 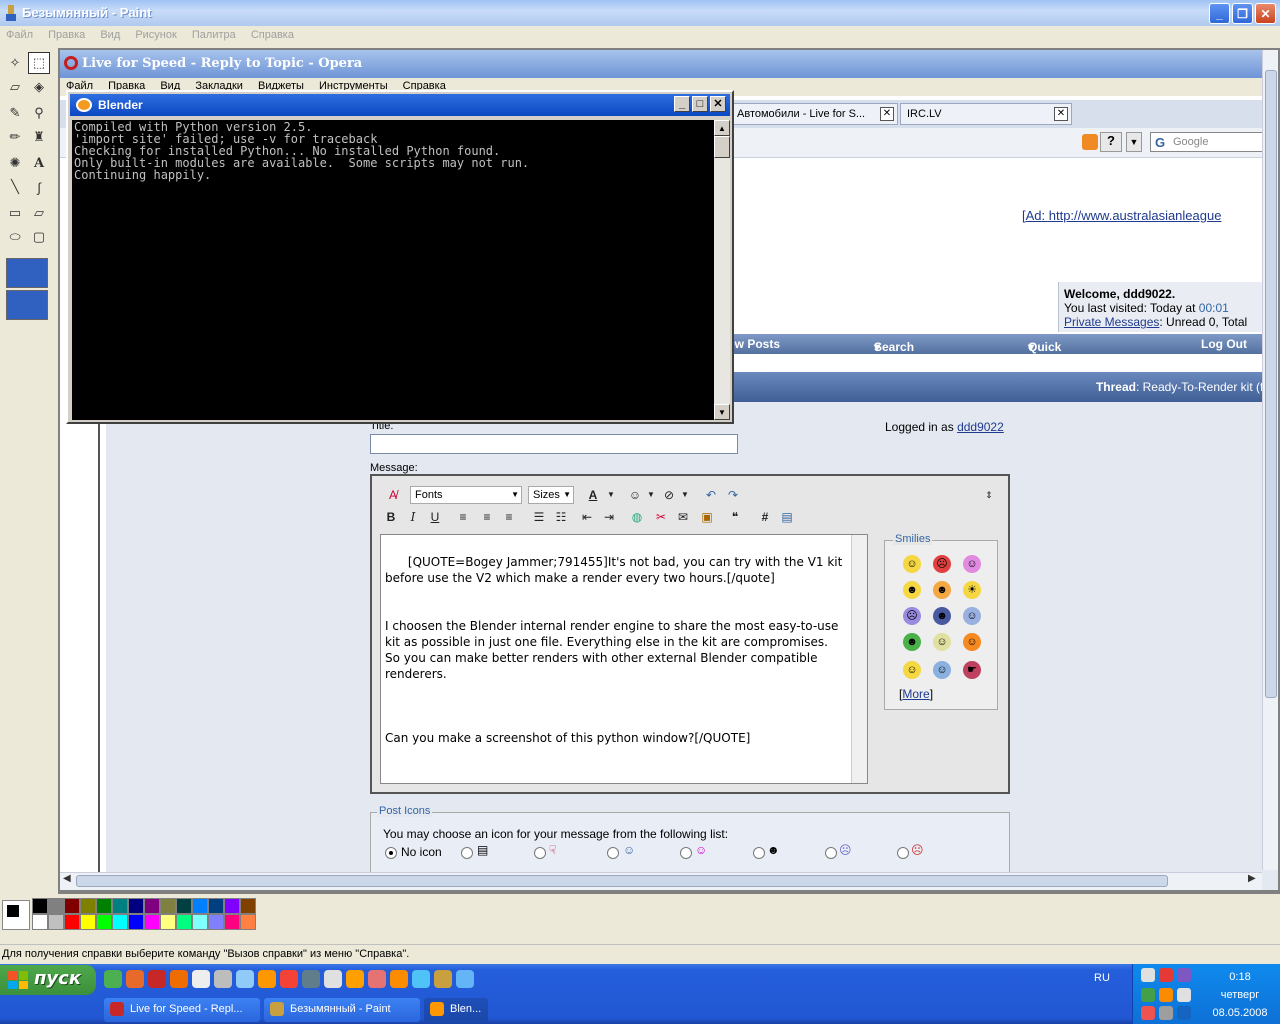 I want to click on scroll-right-icon: ▶, so click(x=1252, y=878).